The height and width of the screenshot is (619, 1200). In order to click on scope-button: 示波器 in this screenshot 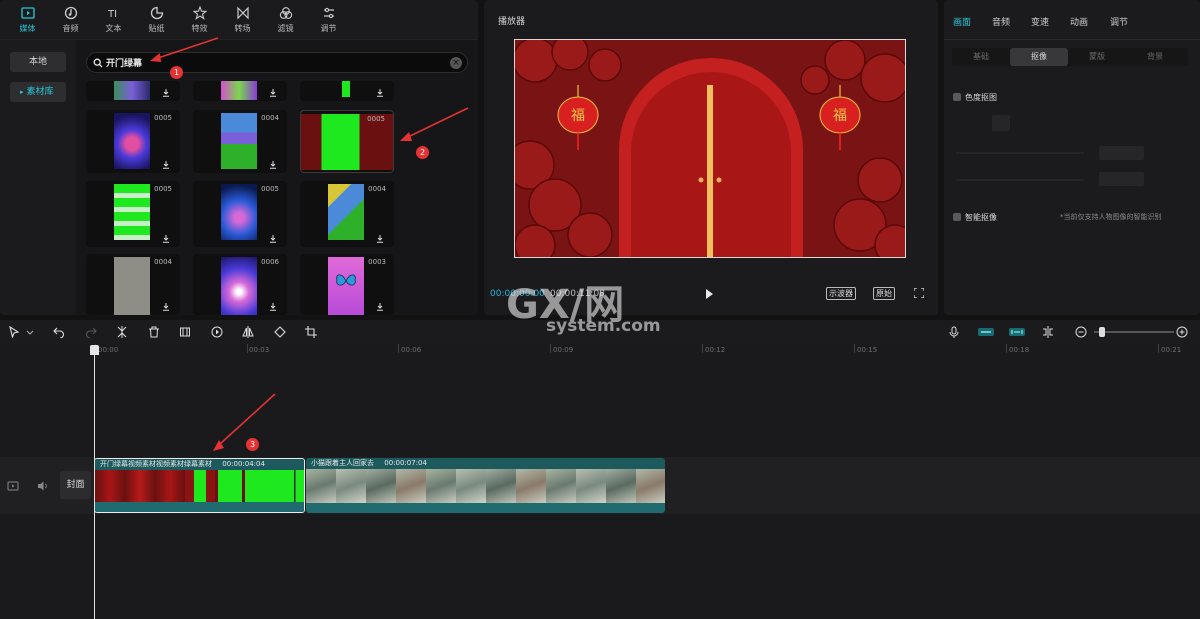, I will do `click(841, 293)`.